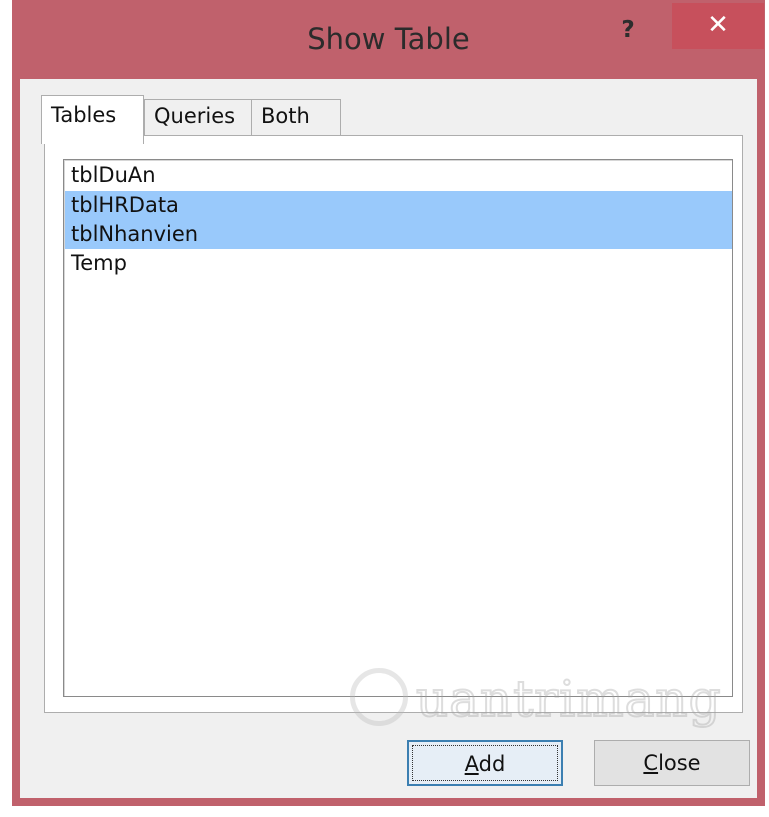 Image resolution: width=769 pixels, height=817 pixels. What do you see at coordinates (296, 117) in the screenshot?
I see `tab-both: Both` at bounding box center [296, 117].